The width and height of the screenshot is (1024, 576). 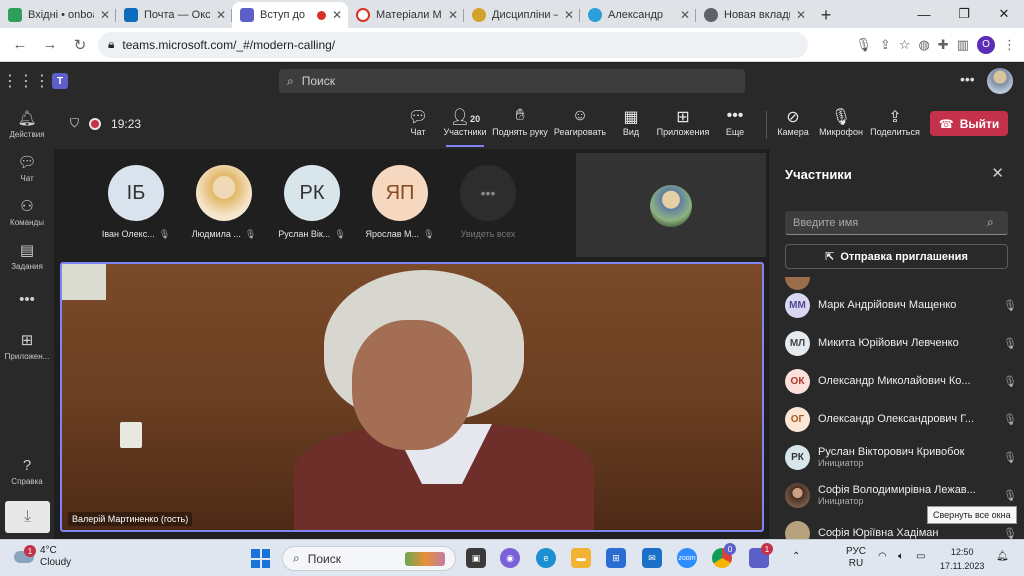 I want to click on send-invite-button: ⇱ Отправка приглашения, so click(x=896, y=256).